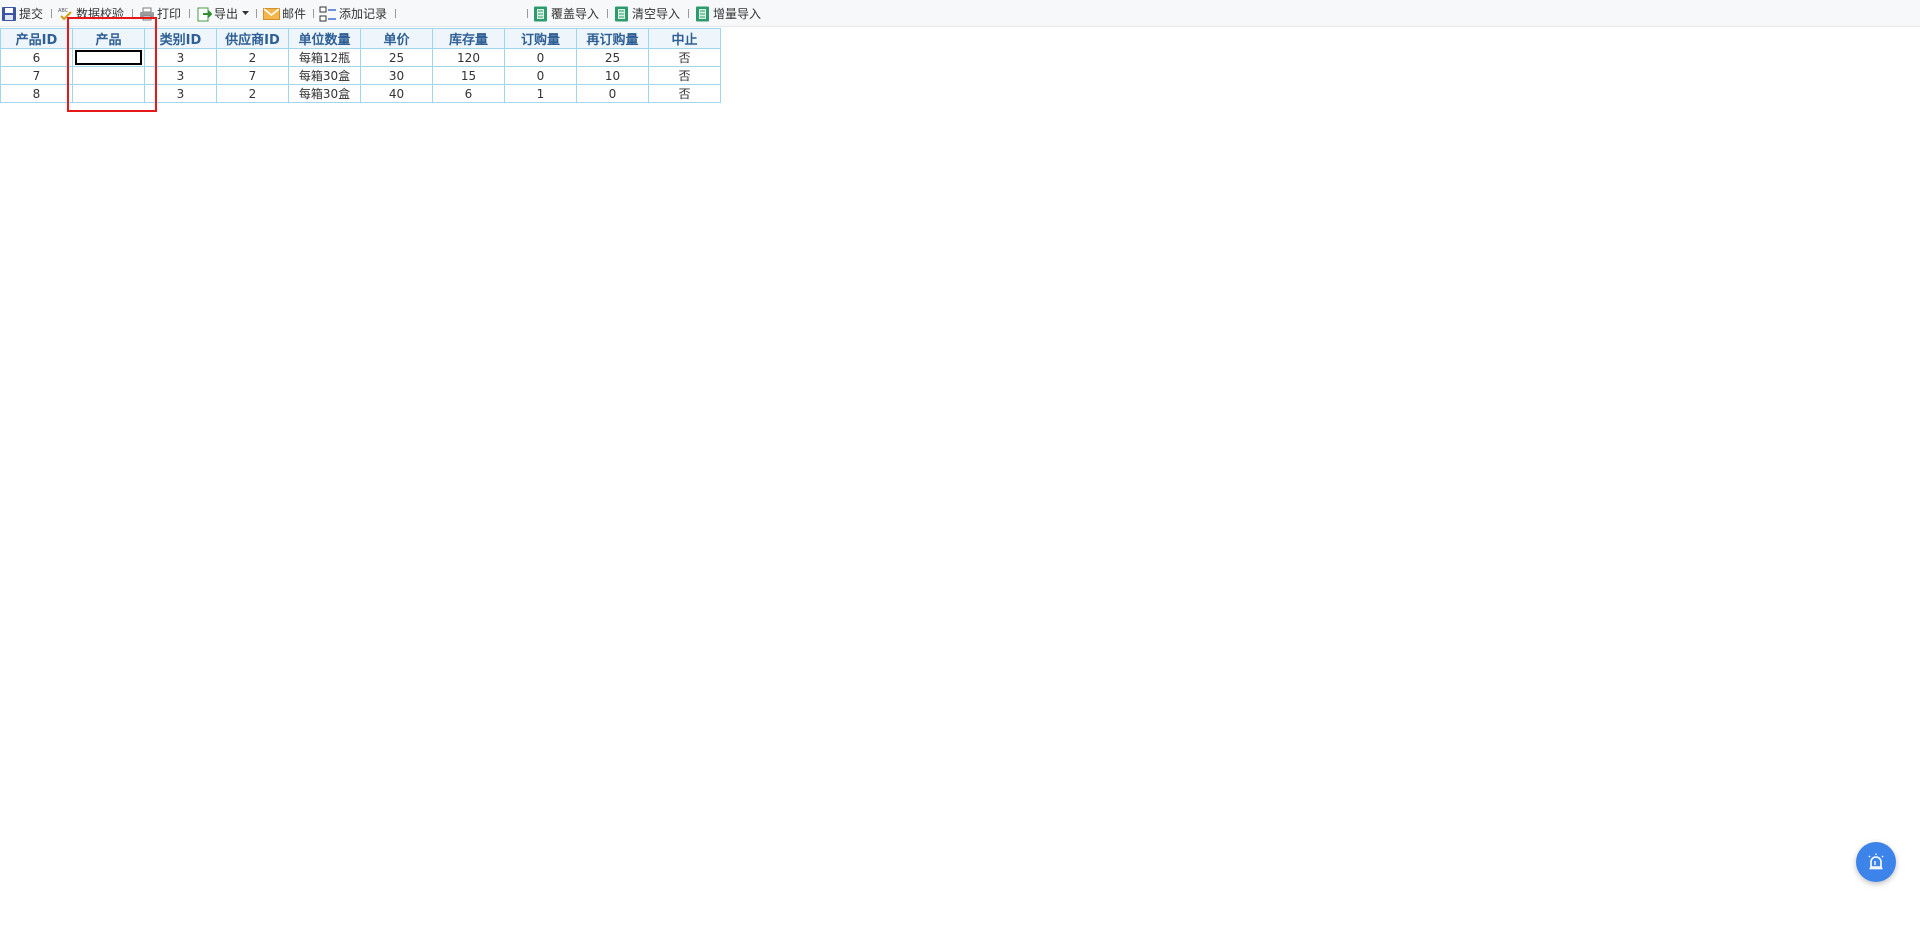  I want to click on clear-import-label: 清空导入, so click(656, 14).